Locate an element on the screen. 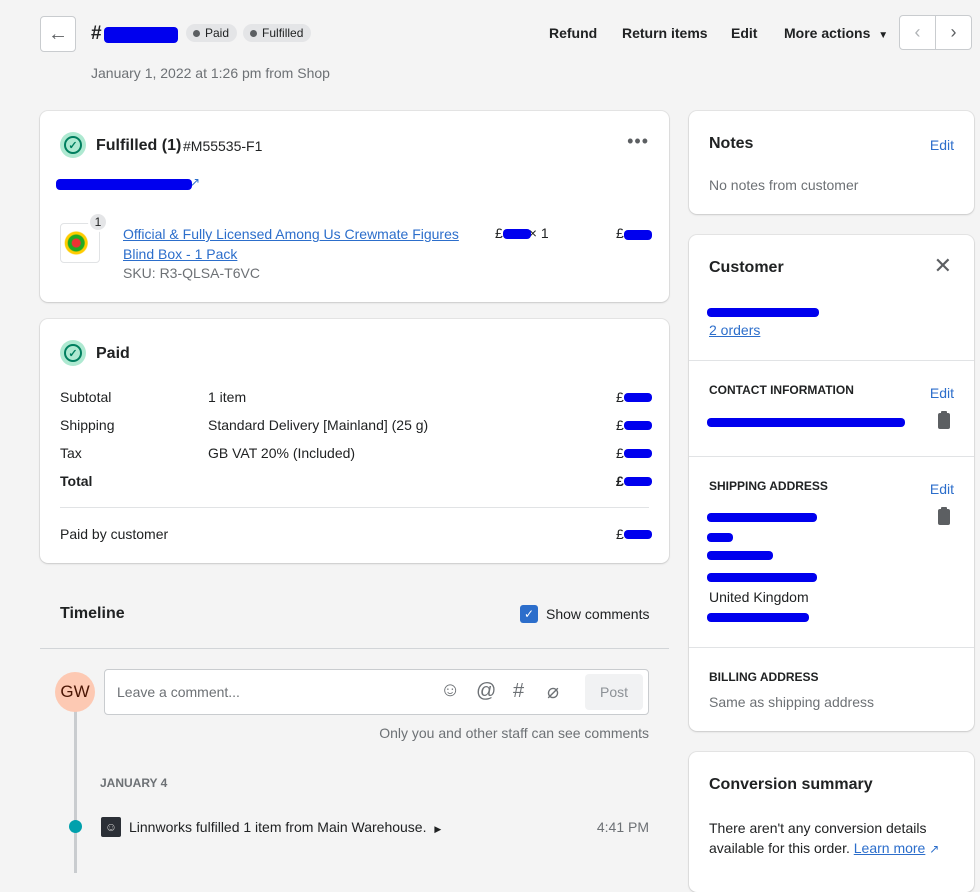 The height and width of the screenshot is (892, 980). timeline-title: Timeline is located at coordinates (92, 613).